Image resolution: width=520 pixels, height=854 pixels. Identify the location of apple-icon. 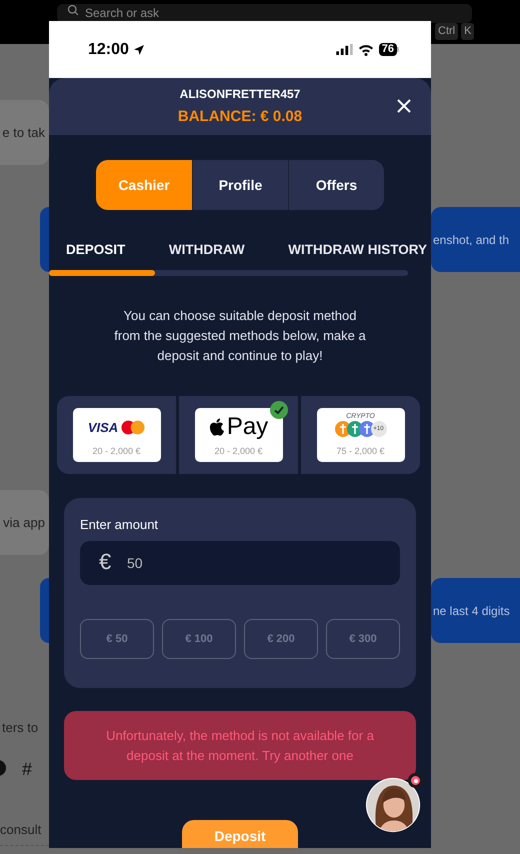
(216, 427).